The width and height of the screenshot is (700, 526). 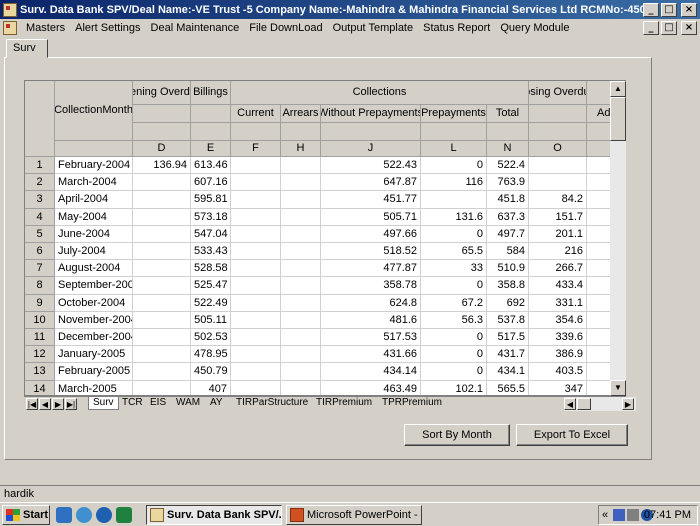 I want to click on col-header-closing-overdues: Closing Overdues, so click(x=558, y=93).